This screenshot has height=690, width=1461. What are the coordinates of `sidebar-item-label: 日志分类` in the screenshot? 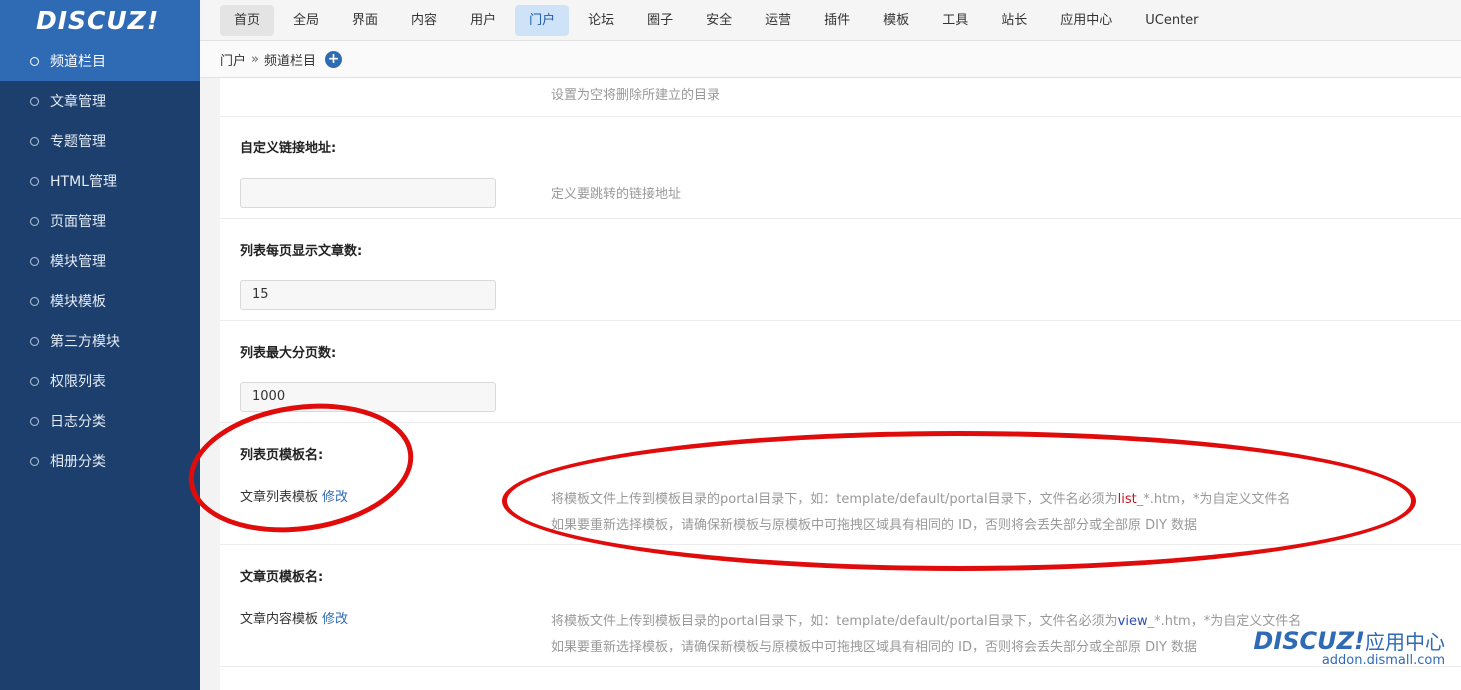 It's located at (78, 422).